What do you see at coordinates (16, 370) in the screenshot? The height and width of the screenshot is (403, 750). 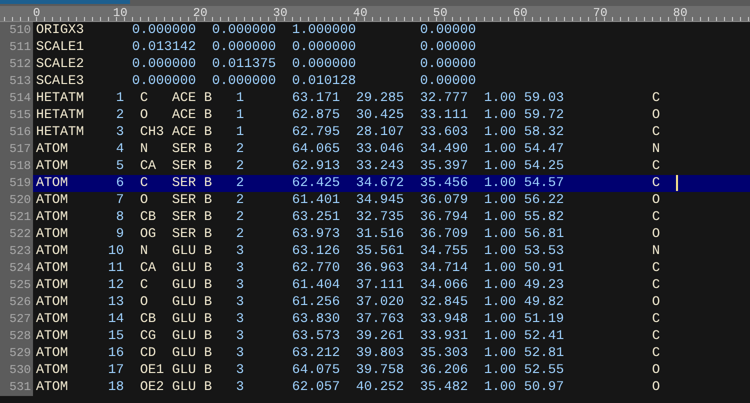 I see `line-number: 530` at bounding box center [16, 370].